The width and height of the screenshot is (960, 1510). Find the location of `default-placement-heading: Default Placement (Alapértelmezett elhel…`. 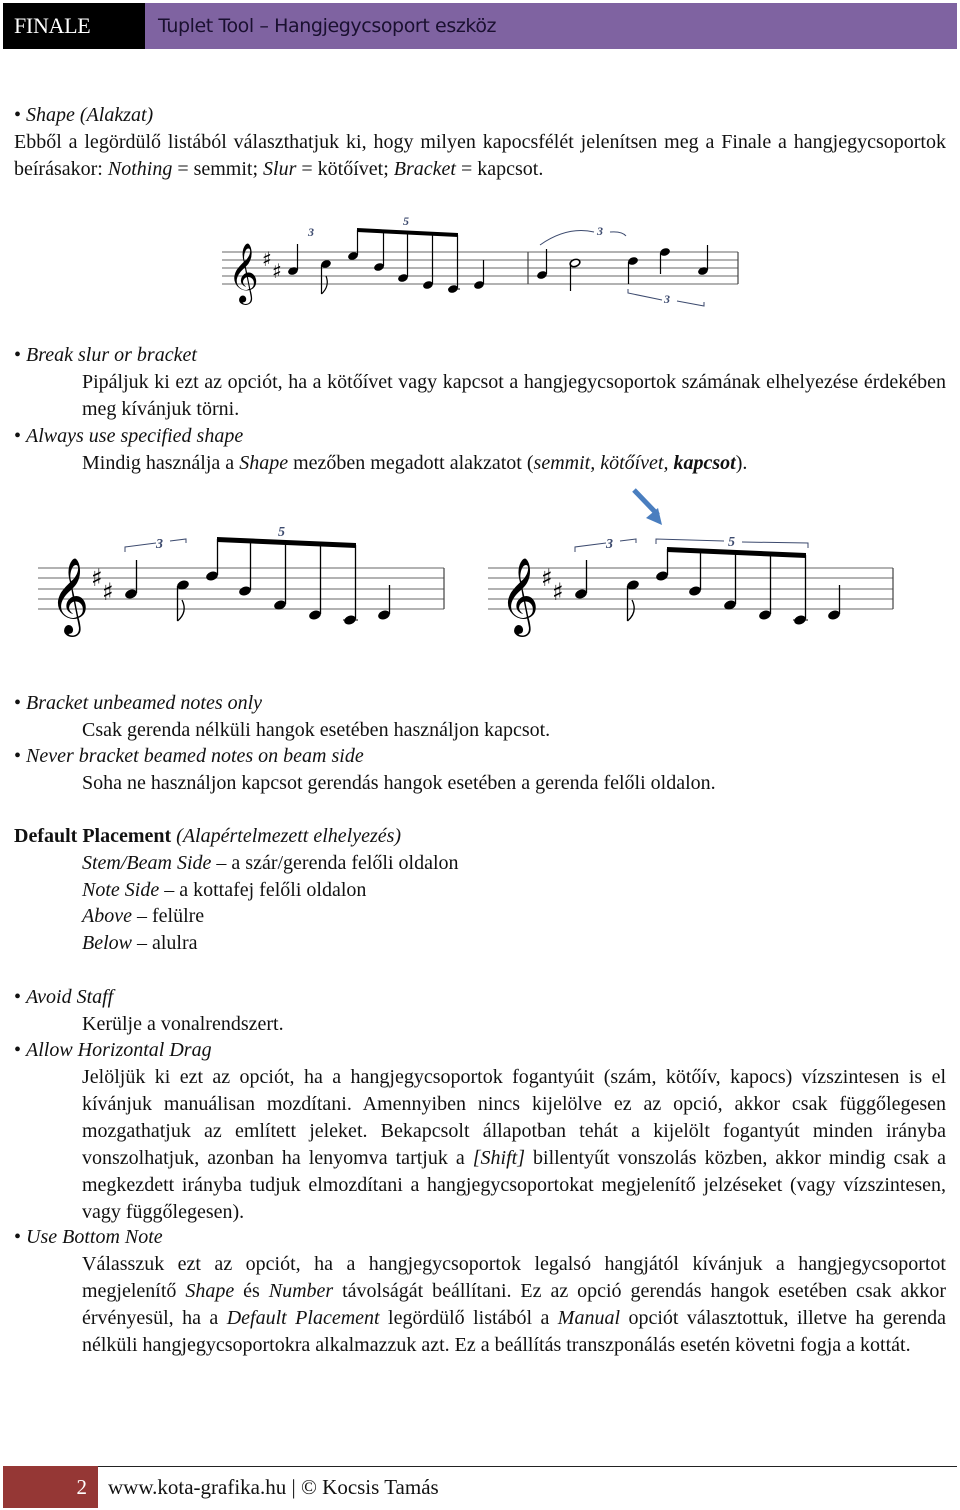

default-placement-heading: Default Placement (Alapértelmezett elhel… is located at coordinates (207, 836).